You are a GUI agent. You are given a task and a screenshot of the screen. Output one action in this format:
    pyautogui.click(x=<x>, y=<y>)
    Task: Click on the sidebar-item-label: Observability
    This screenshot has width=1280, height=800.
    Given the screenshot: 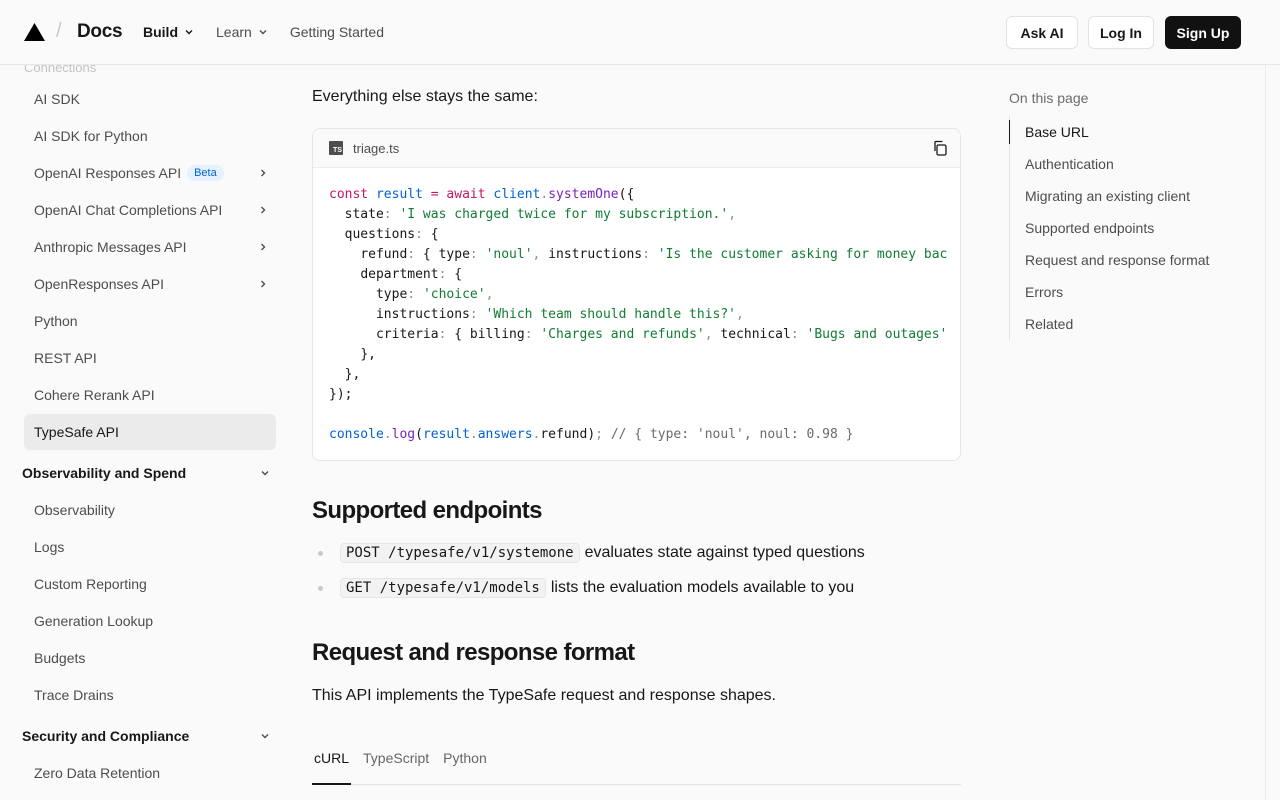 What is the action you would take?
    pyautogui.click(x=74, y=510)
    